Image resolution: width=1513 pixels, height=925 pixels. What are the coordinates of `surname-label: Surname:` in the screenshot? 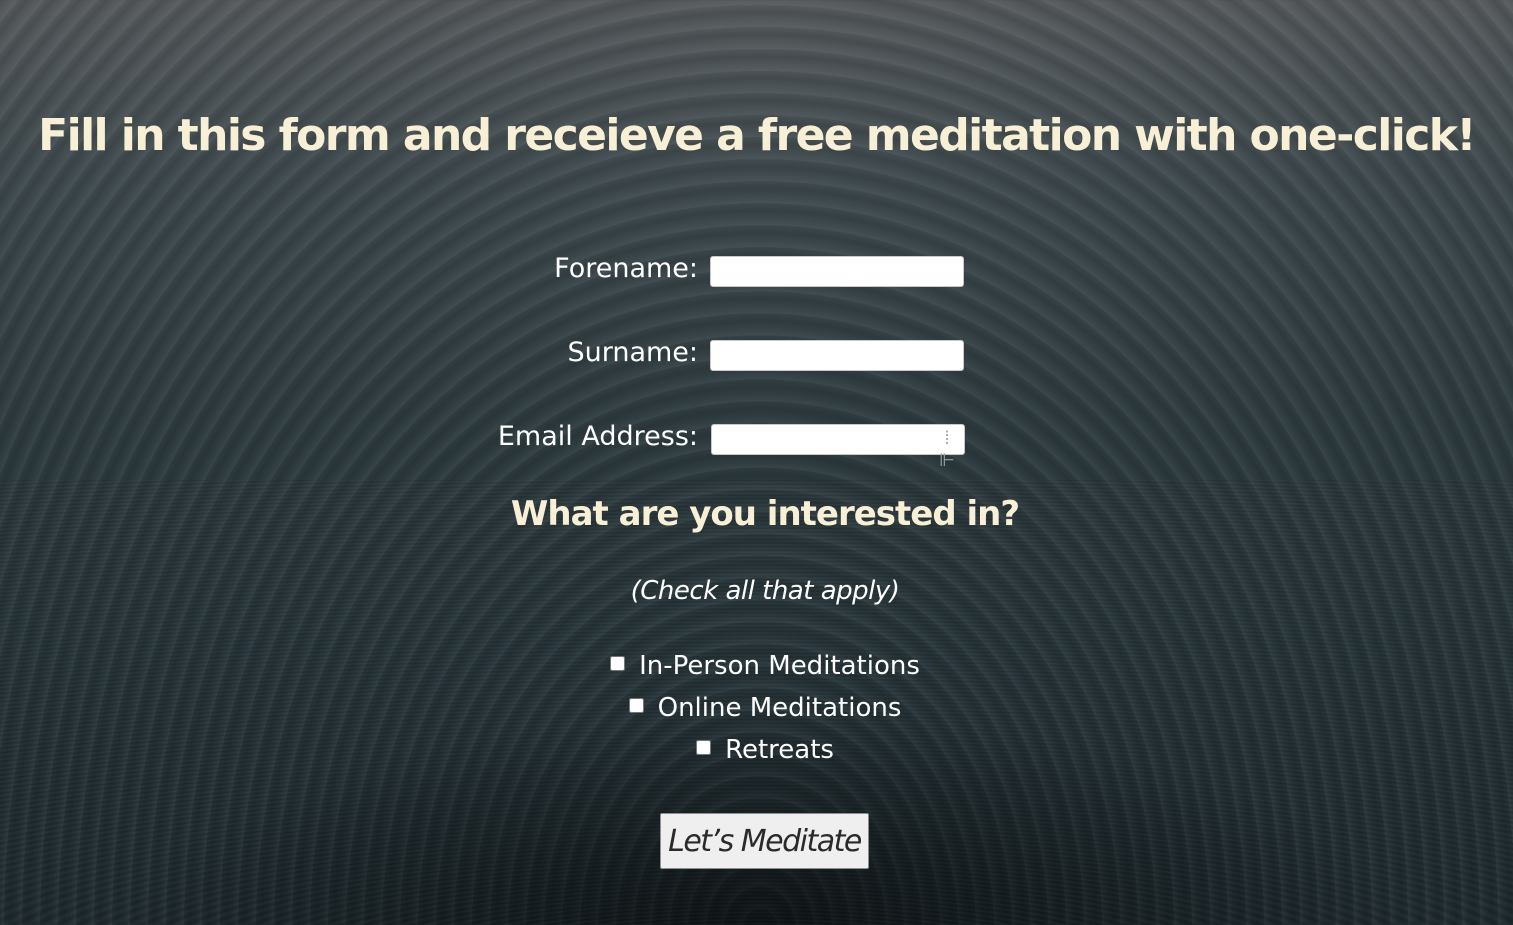 It's located at (632, 352).